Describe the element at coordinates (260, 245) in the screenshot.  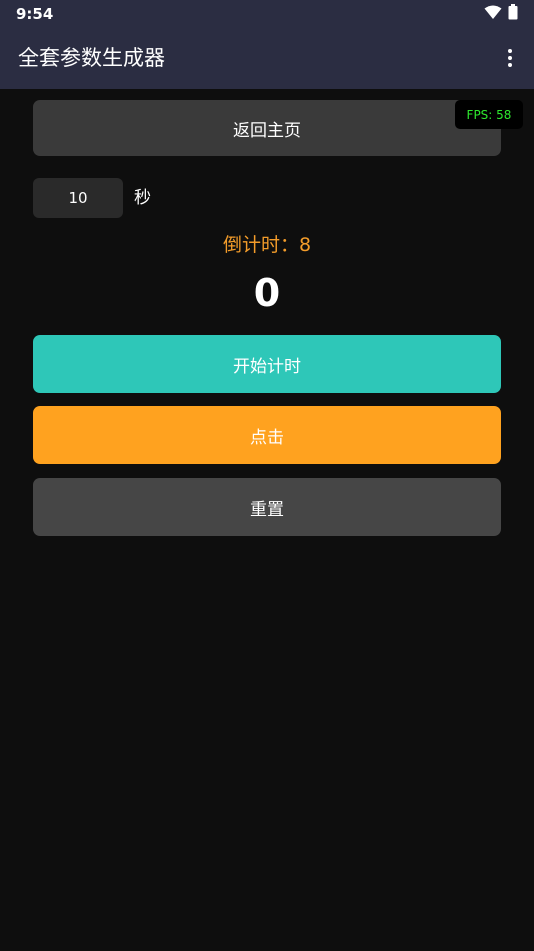
I see `countdown-label: 倒计时：` at that location.